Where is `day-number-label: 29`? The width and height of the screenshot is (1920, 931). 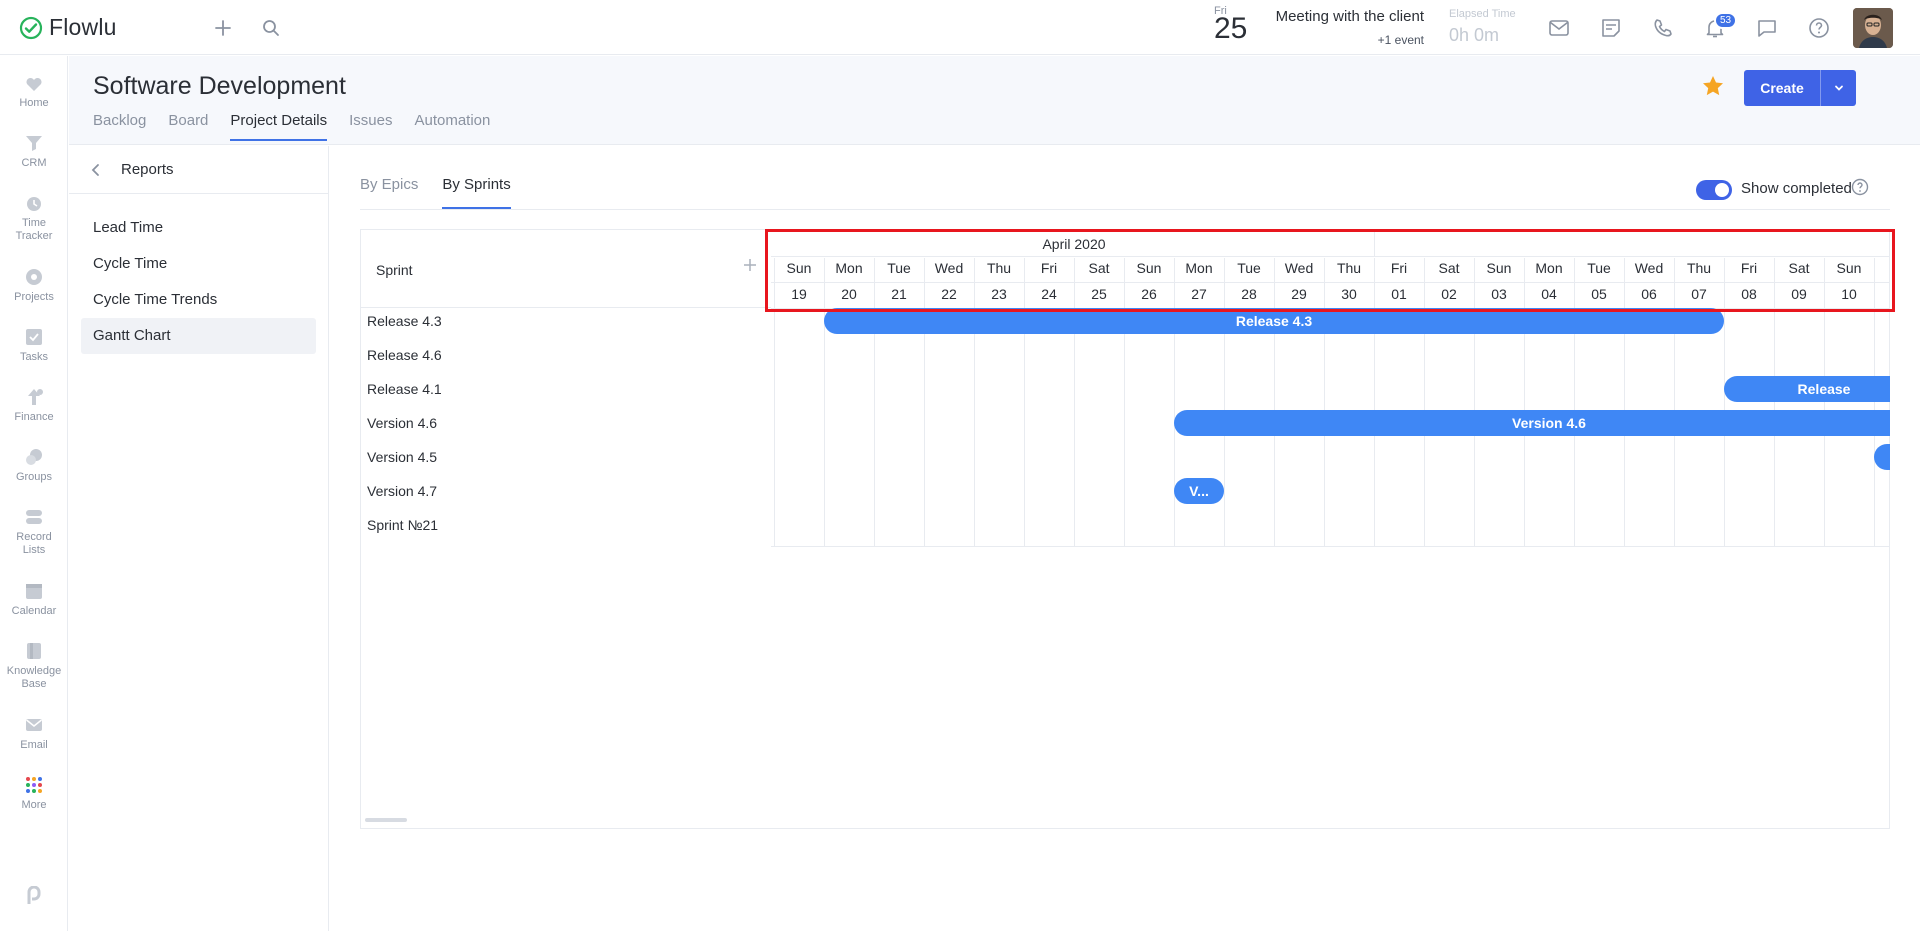 day-number-label: 29 is located at coordinates (1299, 294).